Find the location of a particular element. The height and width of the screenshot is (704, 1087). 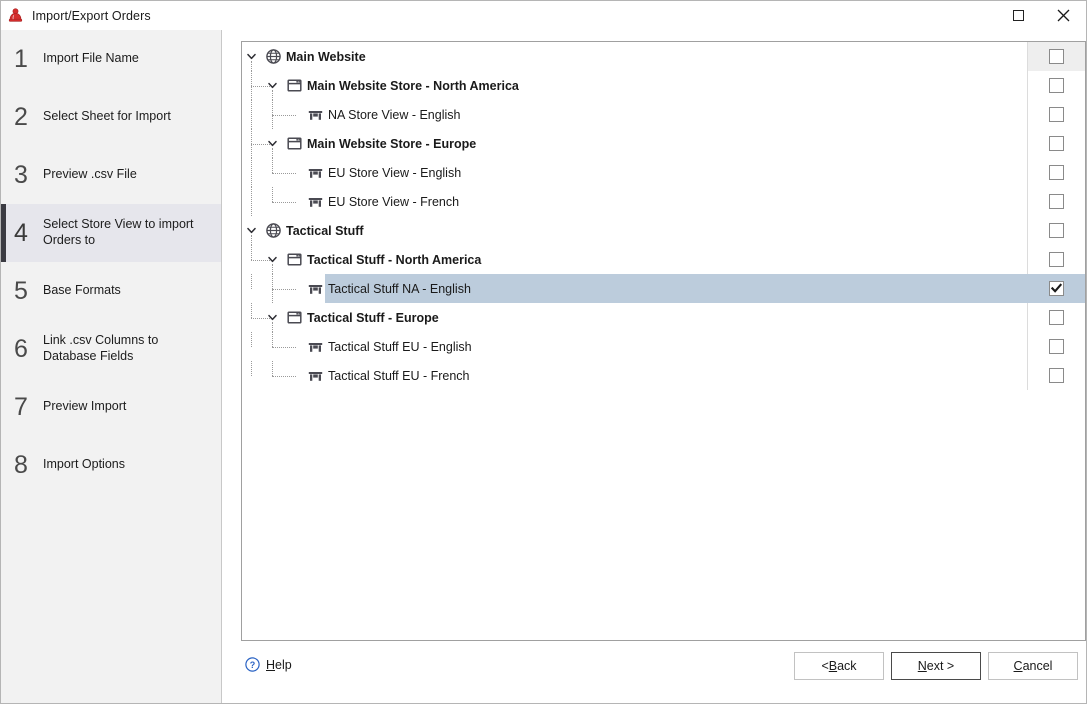

tree-row: Main Website Store - Europe is located at coordinates (663, 143).